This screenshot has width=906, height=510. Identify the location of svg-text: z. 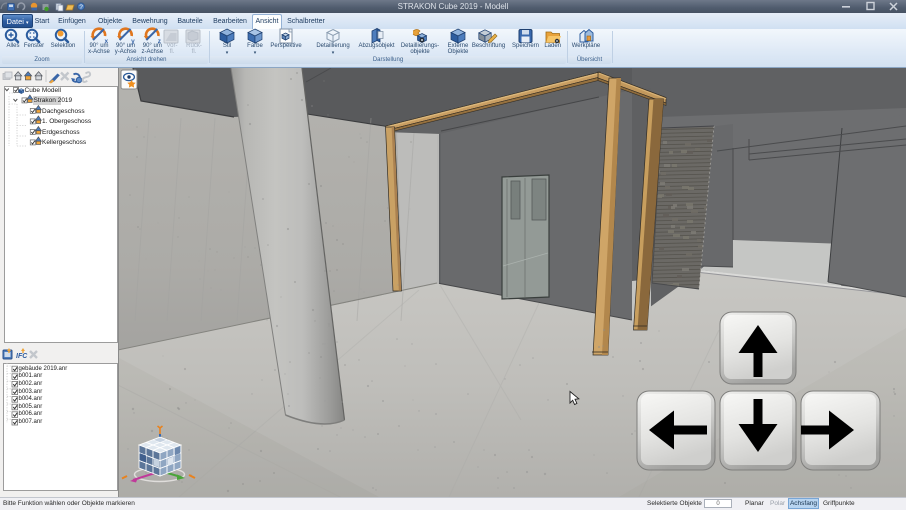
(160, 41).